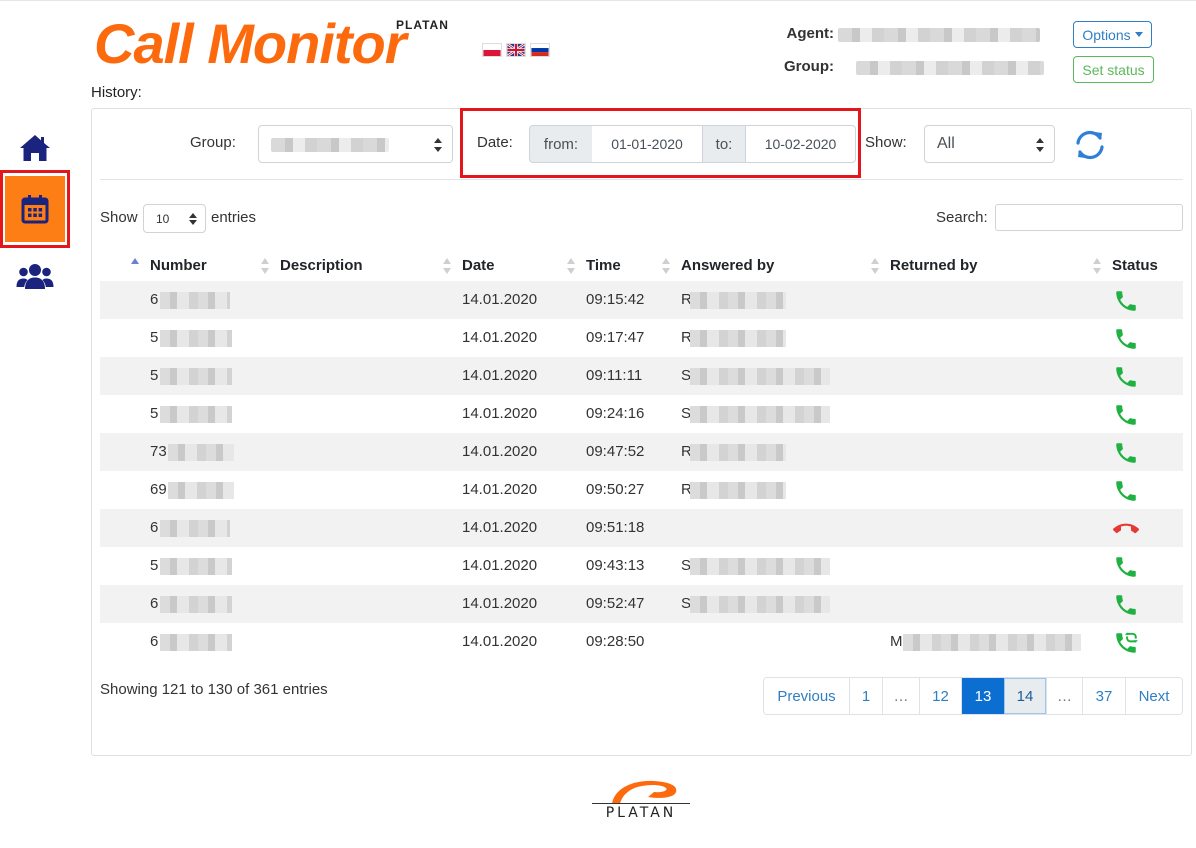 Image resolution: width=1196 pixels, height=848 pixels. I want to click on group-filter-label: Group:, so click(213, 142).